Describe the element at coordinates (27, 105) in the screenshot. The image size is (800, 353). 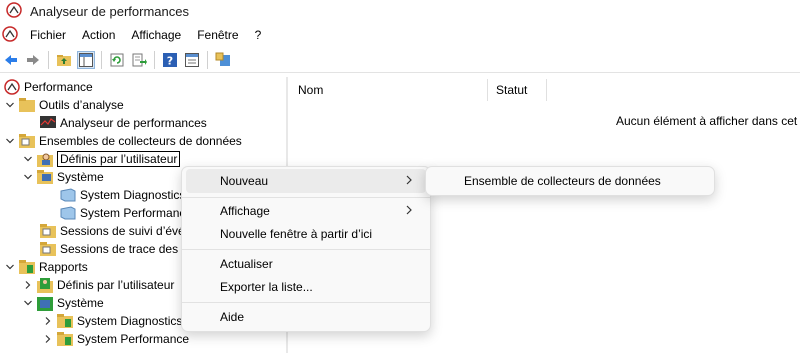
I see `folder-icon` at that location.